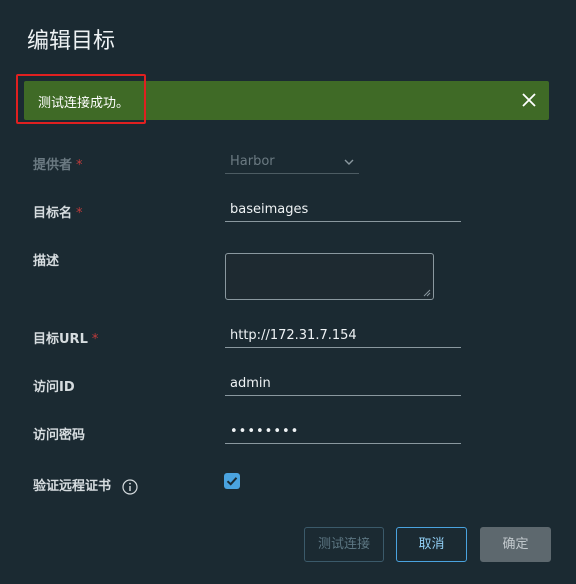 The image size is (576, 584). I want to click on check-icon, so click(232, 481).